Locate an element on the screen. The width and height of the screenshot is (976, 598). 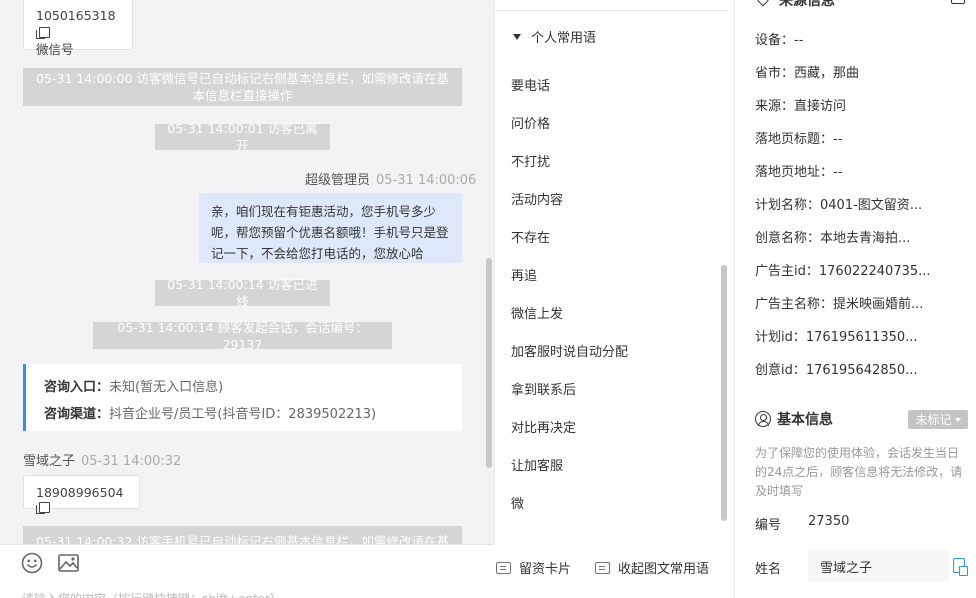
source-row-device: 设备：-- is located at coordinates (779, 38).